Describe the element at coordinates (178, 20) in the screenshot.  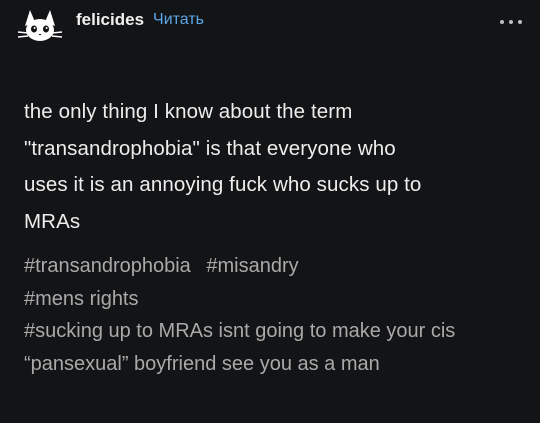
I see `follow-button: Читать` at that location.